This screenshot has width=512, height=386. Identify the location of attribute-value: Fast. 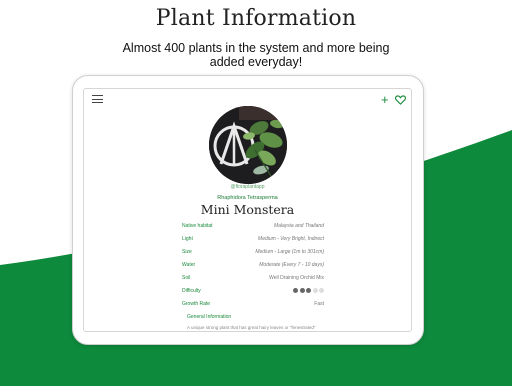
(319, 304).